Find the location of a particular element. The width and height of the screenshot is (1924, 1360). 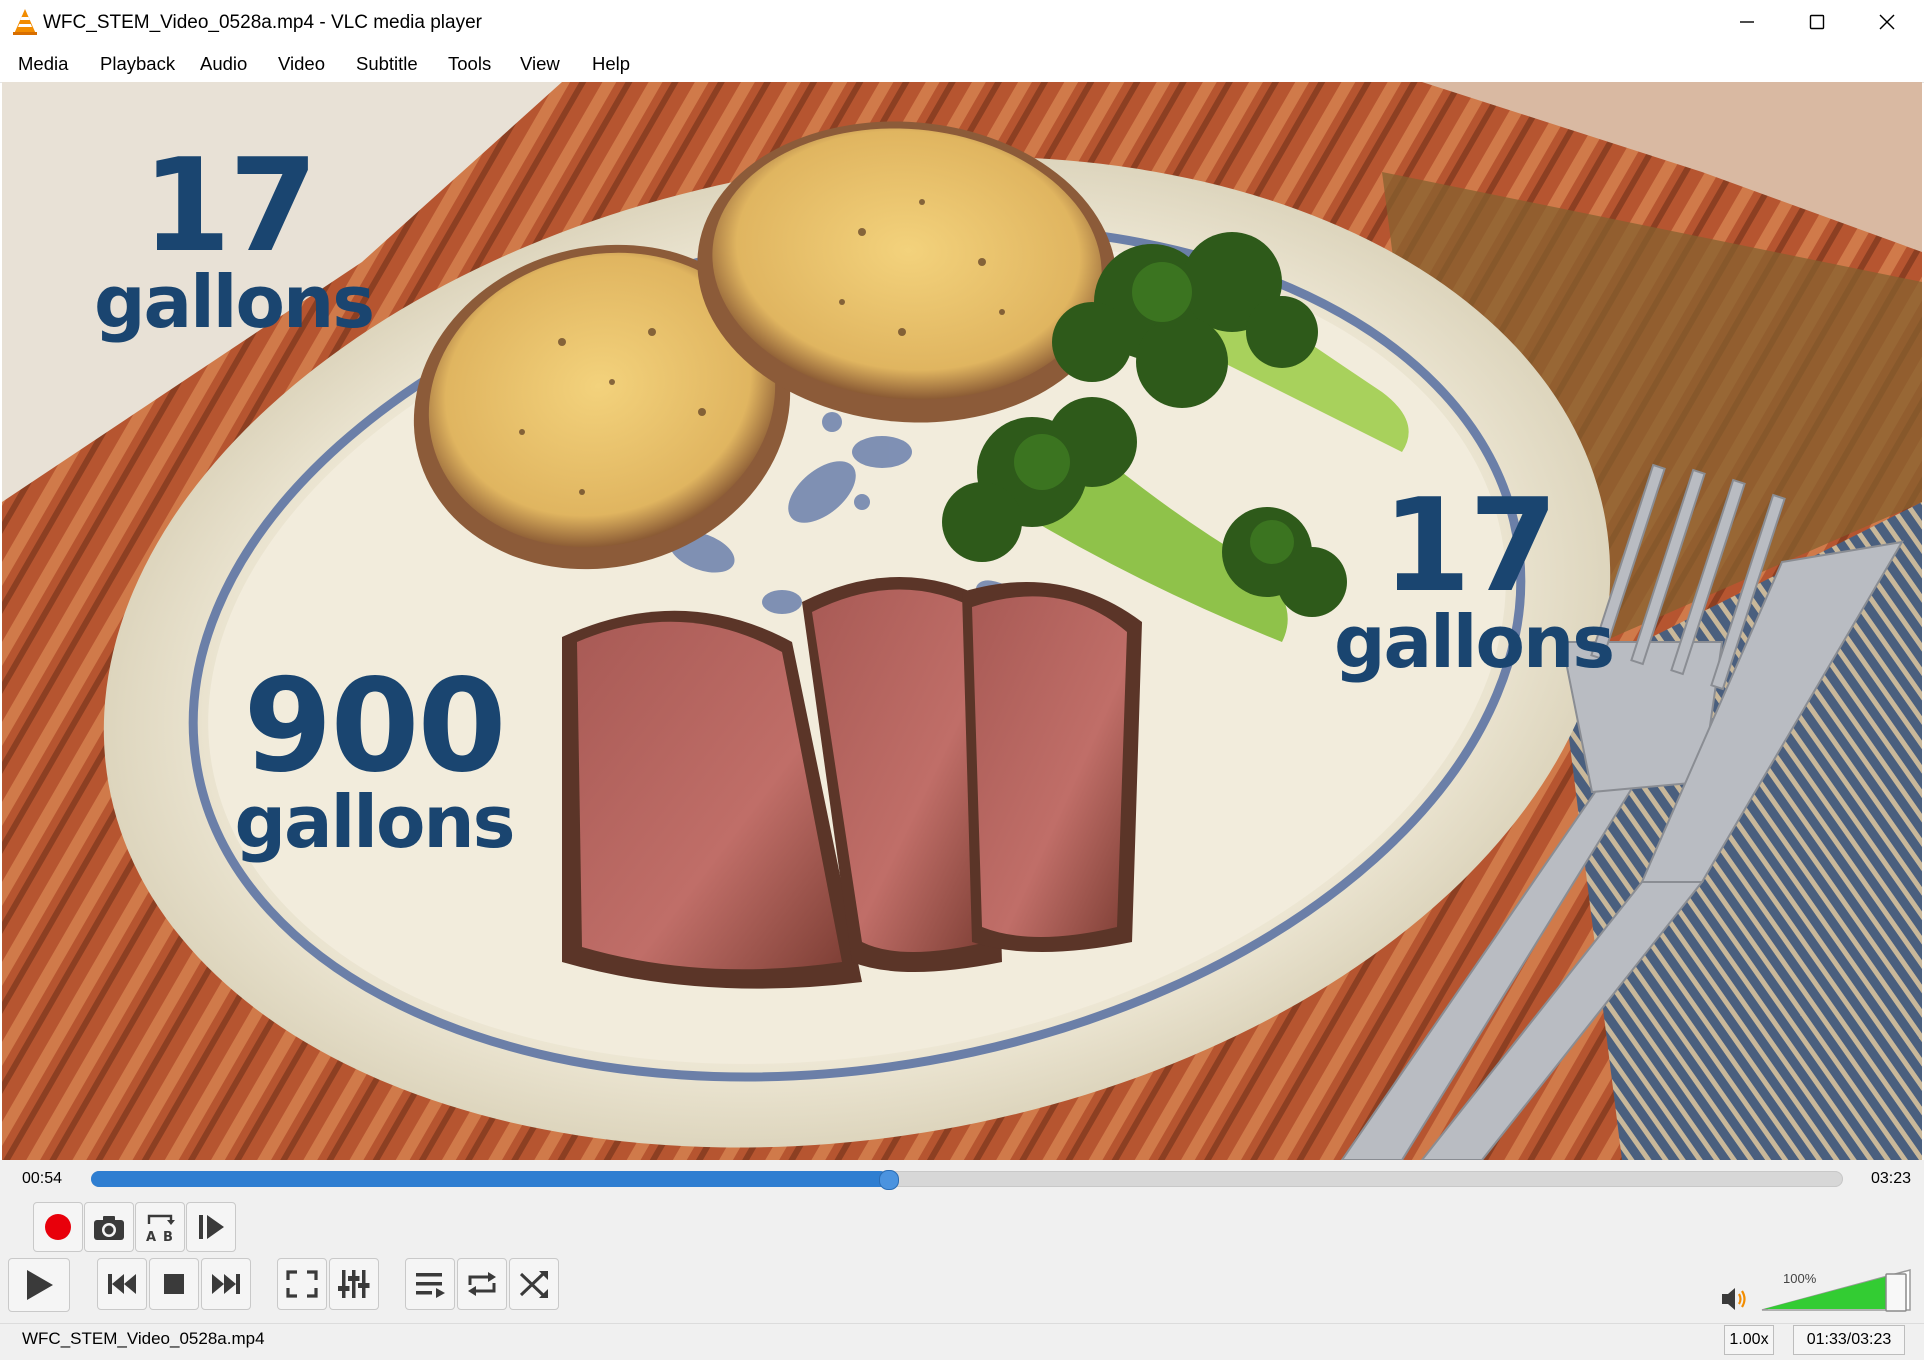

next-icon is located at coordinates (226, 1284).